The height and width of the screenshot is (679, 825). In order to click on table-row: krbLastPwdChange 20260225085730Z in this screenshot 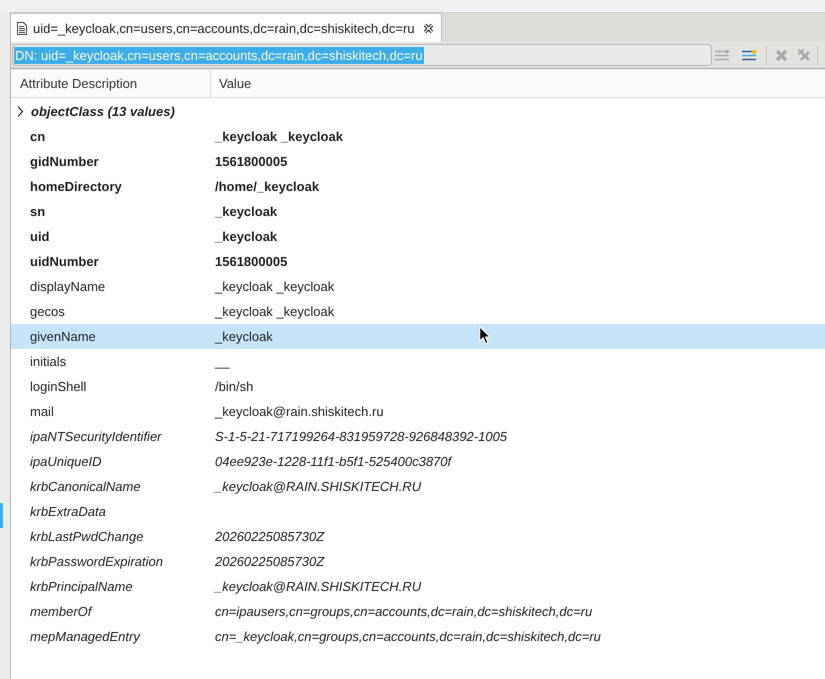, I will do `click(418, 536)`.